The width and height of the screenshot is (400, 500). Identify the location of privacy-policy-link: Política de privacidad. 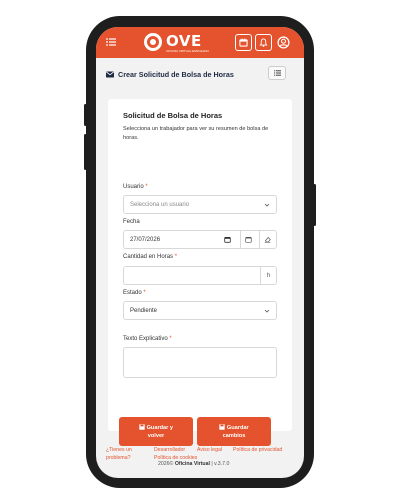
(257, 450).